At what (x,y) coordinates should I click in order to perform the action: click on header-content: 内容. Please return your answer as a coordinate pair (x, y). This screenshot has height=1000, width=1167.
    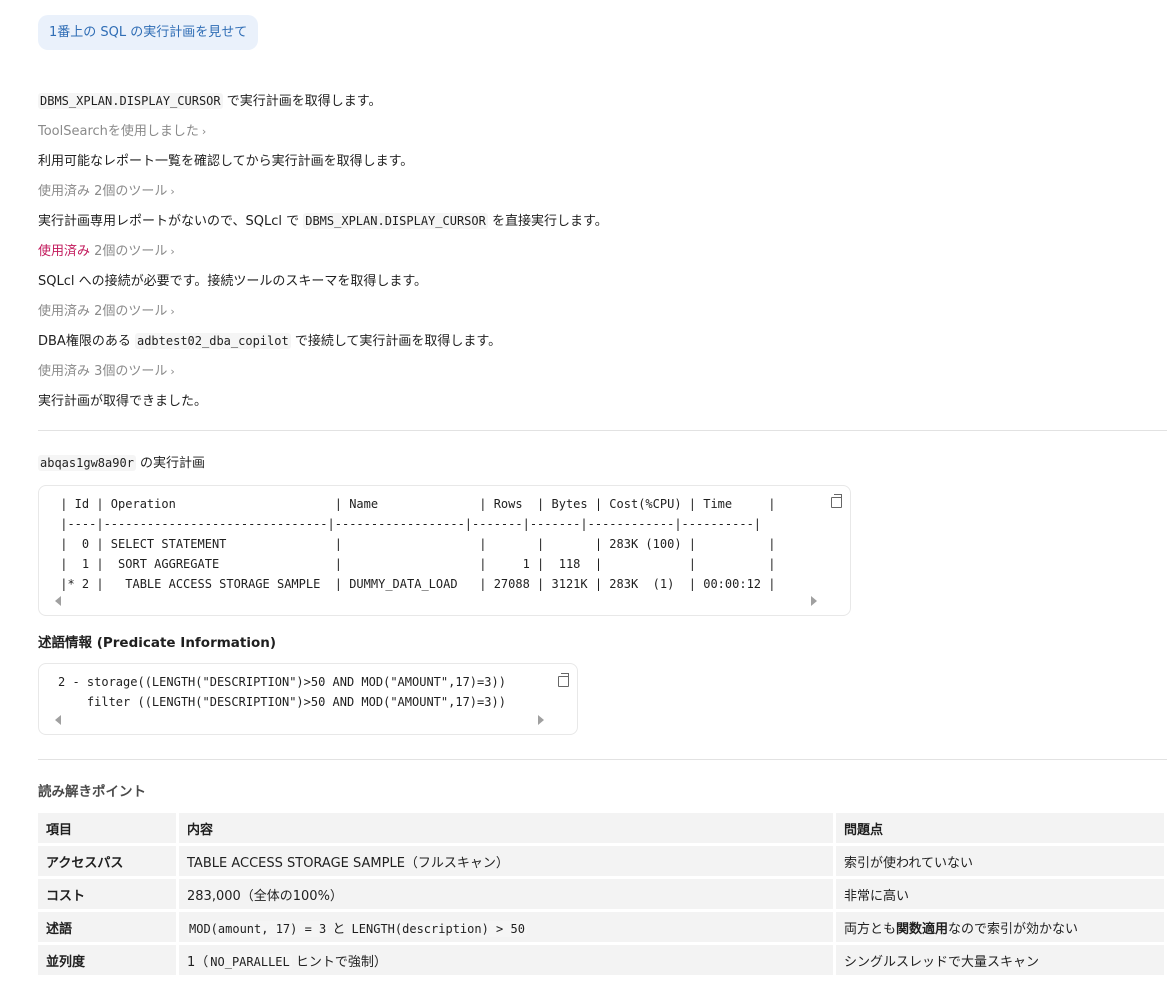
    Looking at the image, I should click on (507, 828).